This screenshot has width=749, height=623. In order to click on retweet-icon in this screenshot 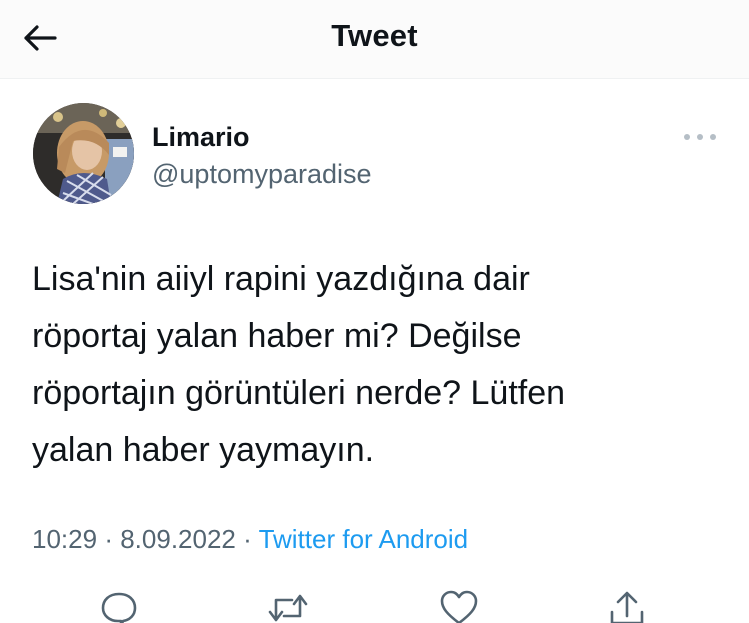, I will do `click(288, 608)`.